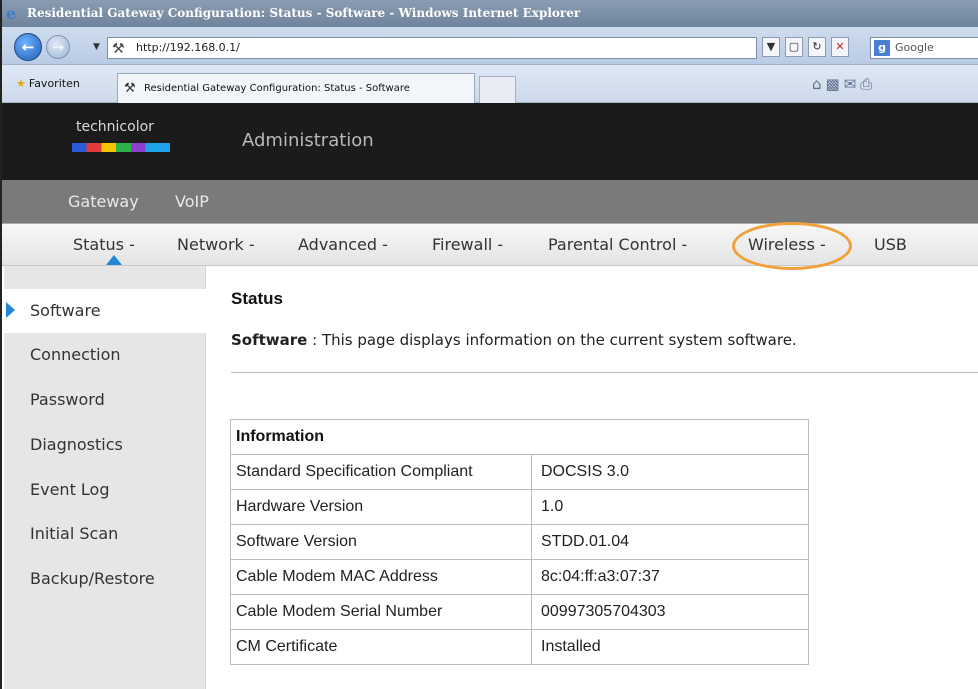 The image size is (978, 689). I want to click on sidebar-item-initial-scan: Initial Scan, so click(105, 534).